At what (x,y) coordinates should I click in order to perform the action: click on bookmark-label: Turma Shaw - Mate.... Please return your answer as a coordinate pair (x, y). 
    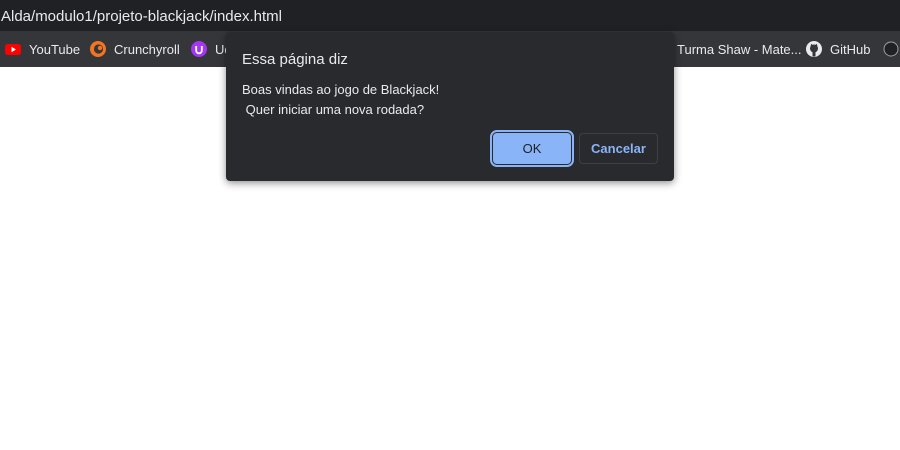
    Looking at the image, I should click on (739, 49).